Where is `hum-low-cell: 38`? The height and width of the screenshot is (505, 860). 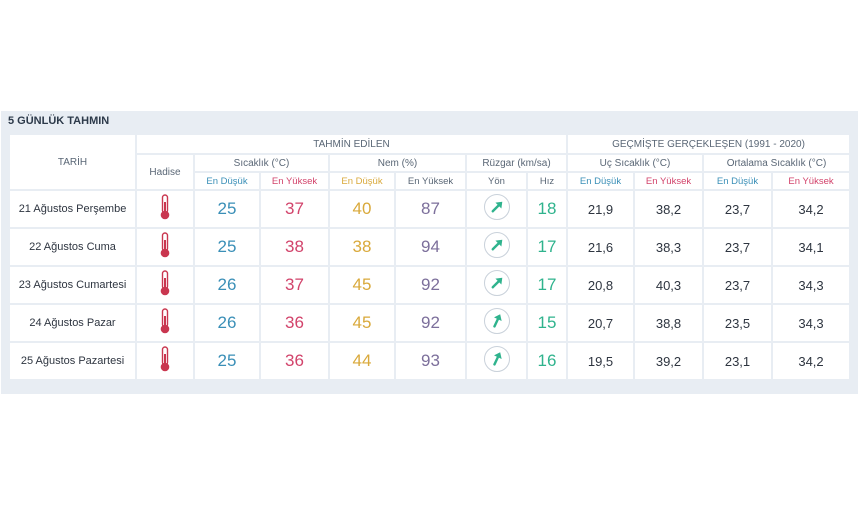 hum-low-cell: 38 is located at coordinates (362, 247).